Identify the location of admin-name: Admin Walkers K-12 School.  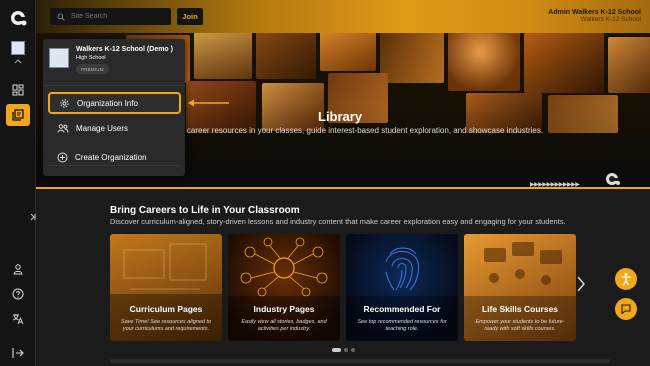
(594, 12).